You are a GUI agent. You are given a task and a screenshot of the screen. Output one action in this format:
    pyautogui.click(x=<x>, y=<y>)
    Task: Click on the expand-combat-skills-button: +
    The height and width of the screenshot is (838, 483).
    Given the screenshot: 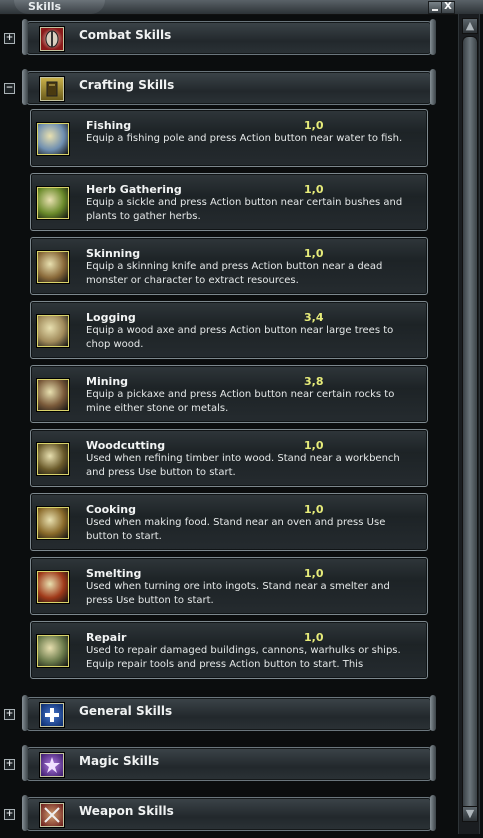 What is the action you would take?
    pyautogui.click(x=9, y=38)
    